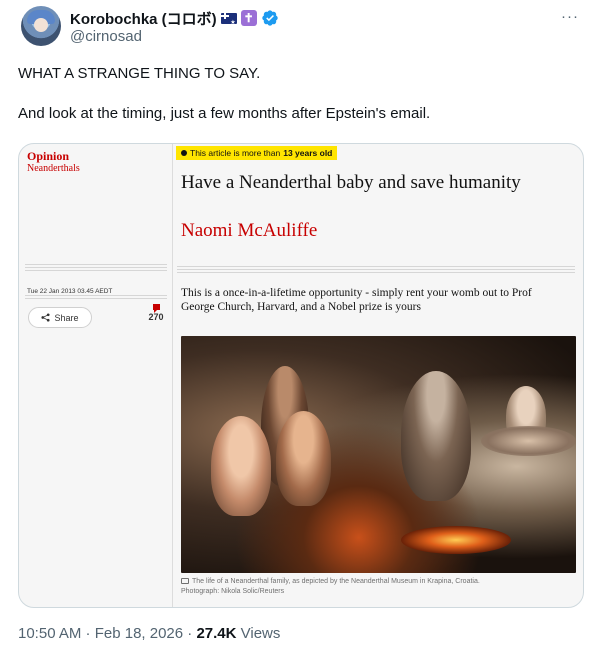  I want to click on australia-flag-icon, so click(228, 18).